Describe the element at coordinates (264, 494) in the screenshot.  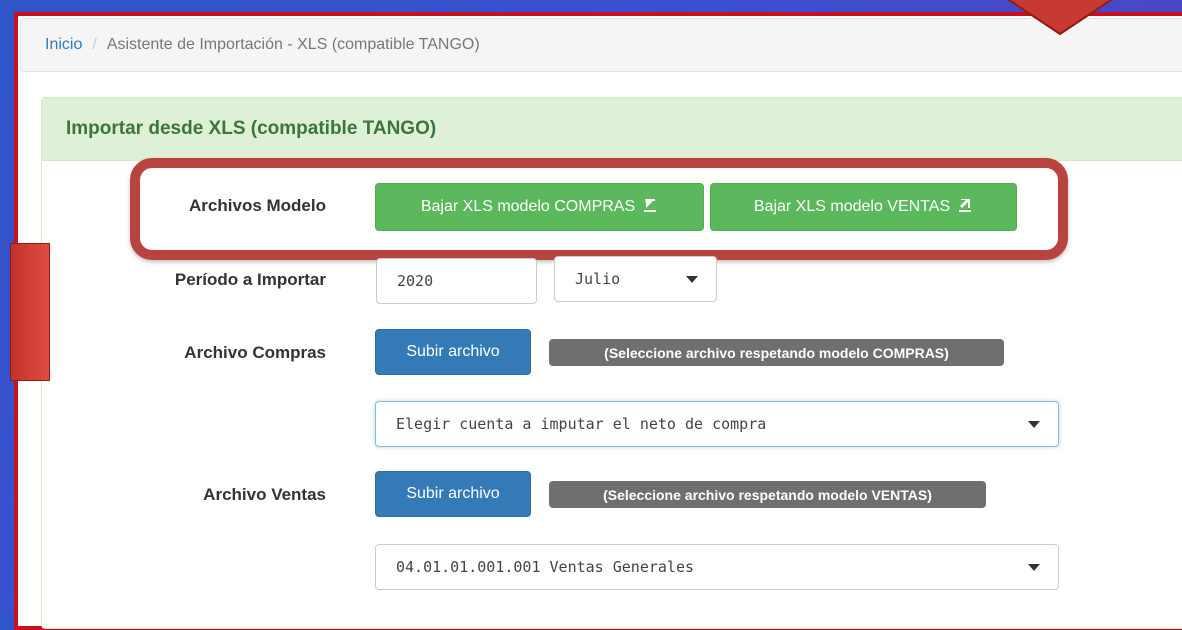
I see `archivo-ventas-label: Archivo Ventas` at that location.